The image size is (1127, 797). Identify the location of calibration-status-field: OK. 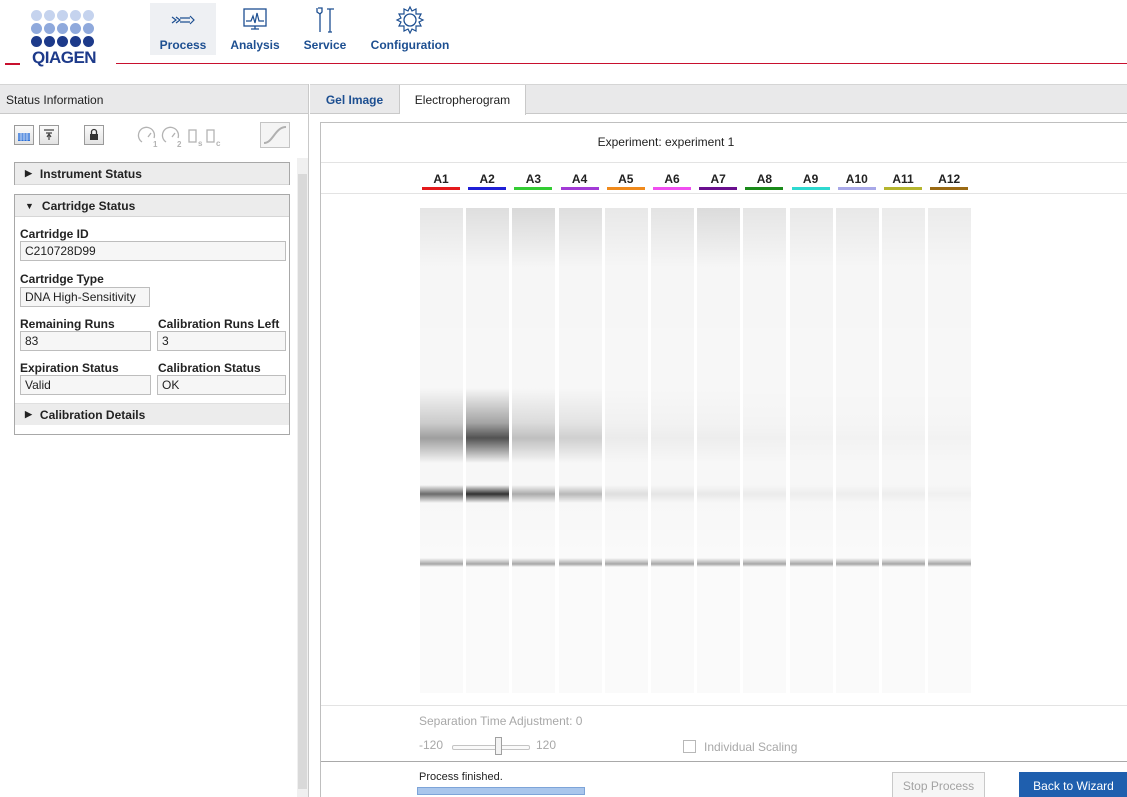
(221, 385).